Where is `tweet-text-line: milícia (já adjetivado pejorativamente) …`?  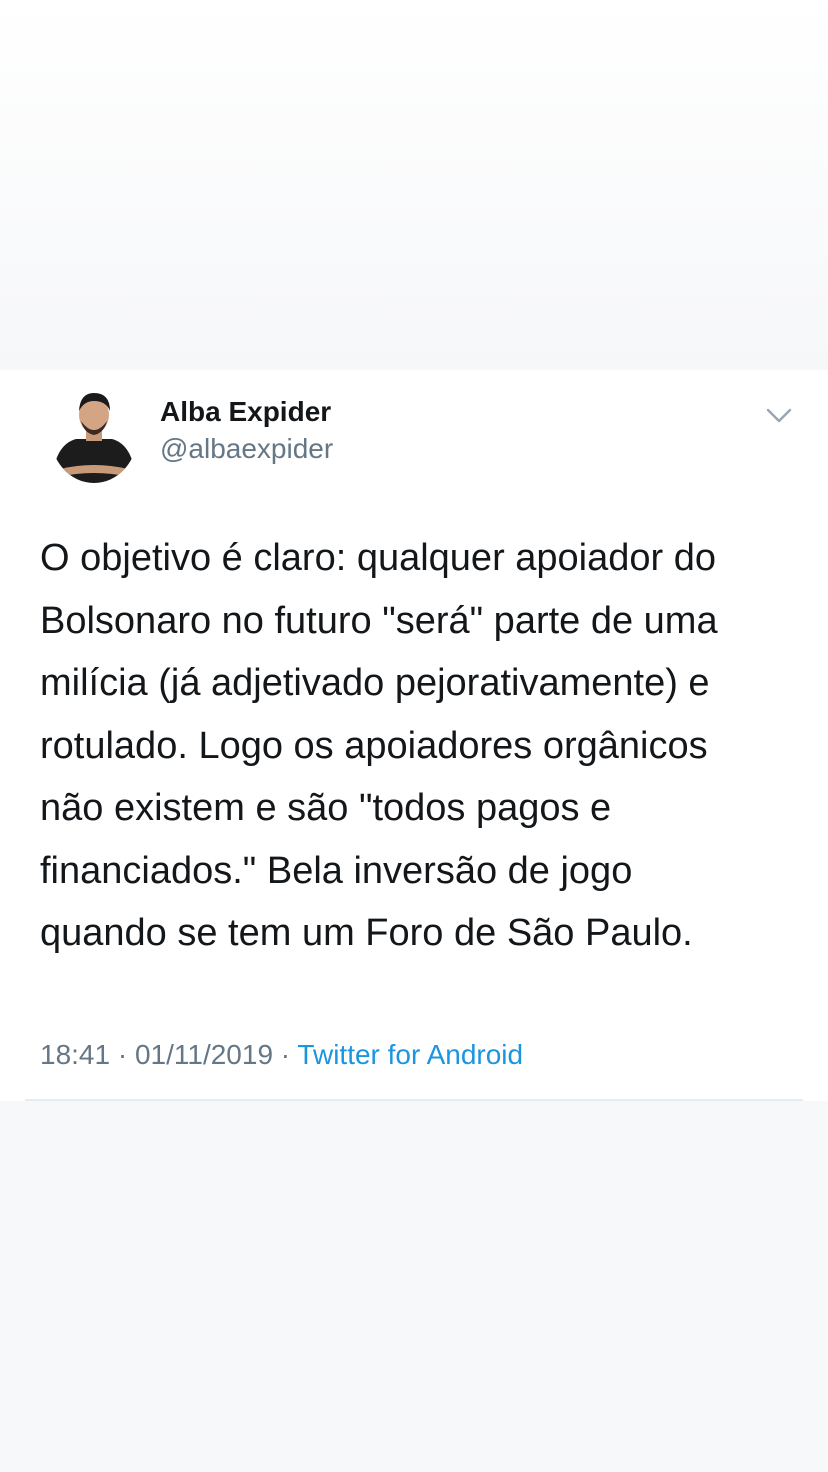
tweet-text-line: milícia (já adjetivado pejorativamente) … is located at coordinates (375, 683).